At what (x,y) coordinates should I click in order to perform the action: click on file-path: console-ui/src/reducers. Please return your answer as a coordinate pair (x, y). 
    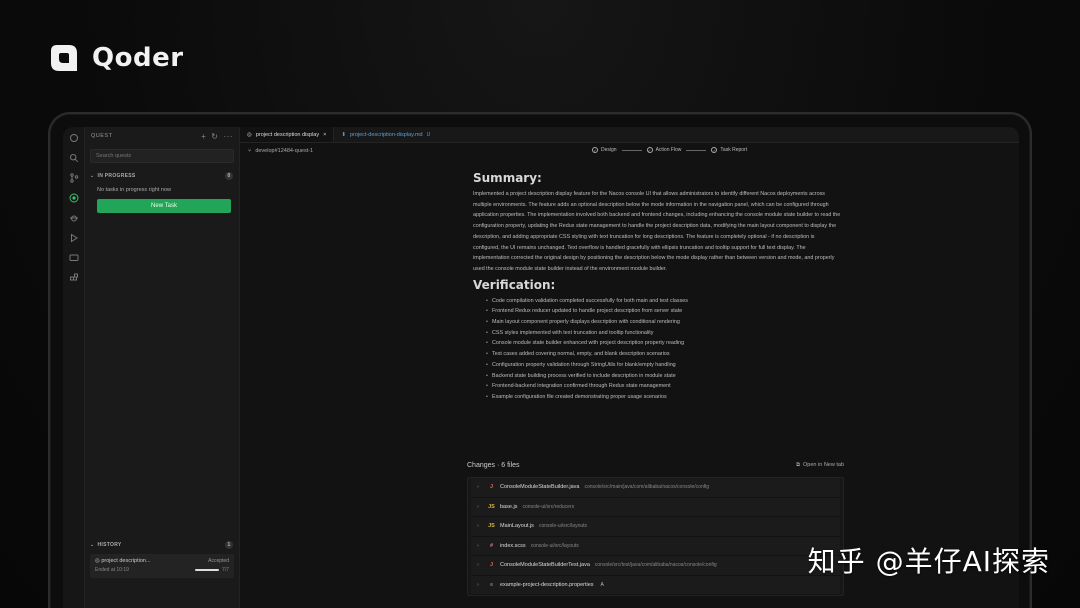
    Looking at the image, I should click on (548, 506).